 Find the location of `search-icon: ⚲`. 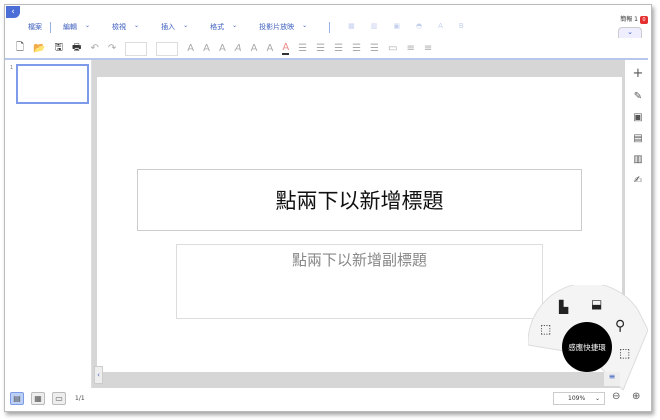

search-icon: ⚲ is located at coordinates (620, 326).